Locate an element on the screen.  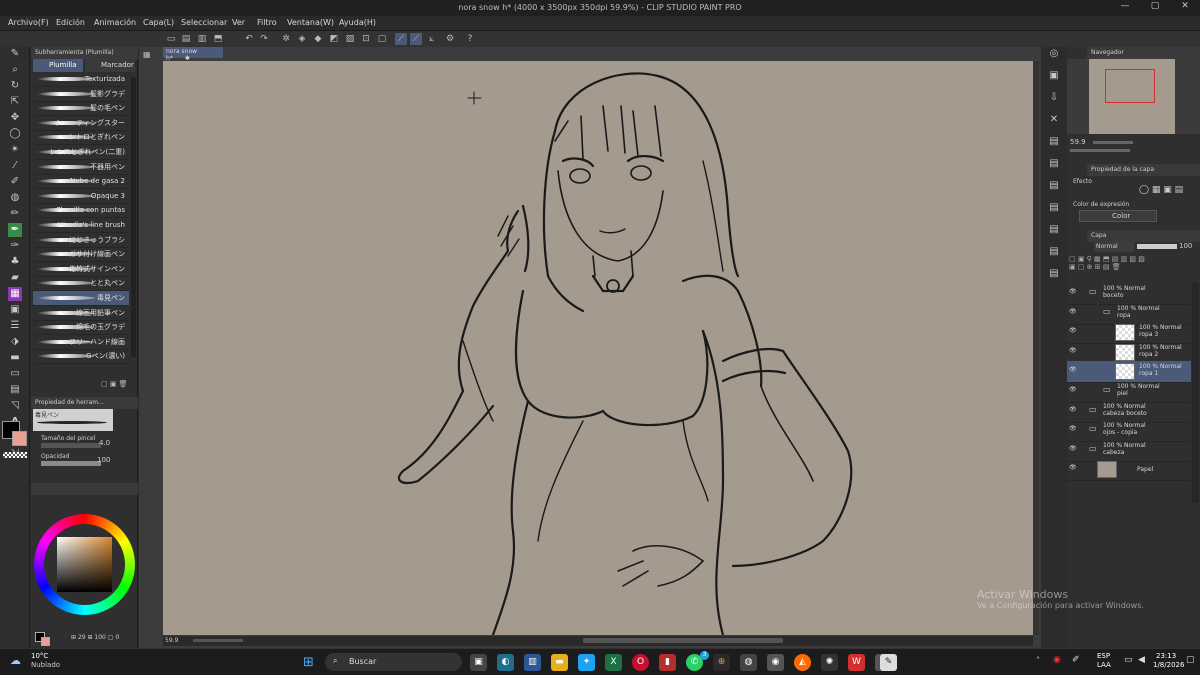
volume-icon: ◀ is located at coordinates (1141, 660).